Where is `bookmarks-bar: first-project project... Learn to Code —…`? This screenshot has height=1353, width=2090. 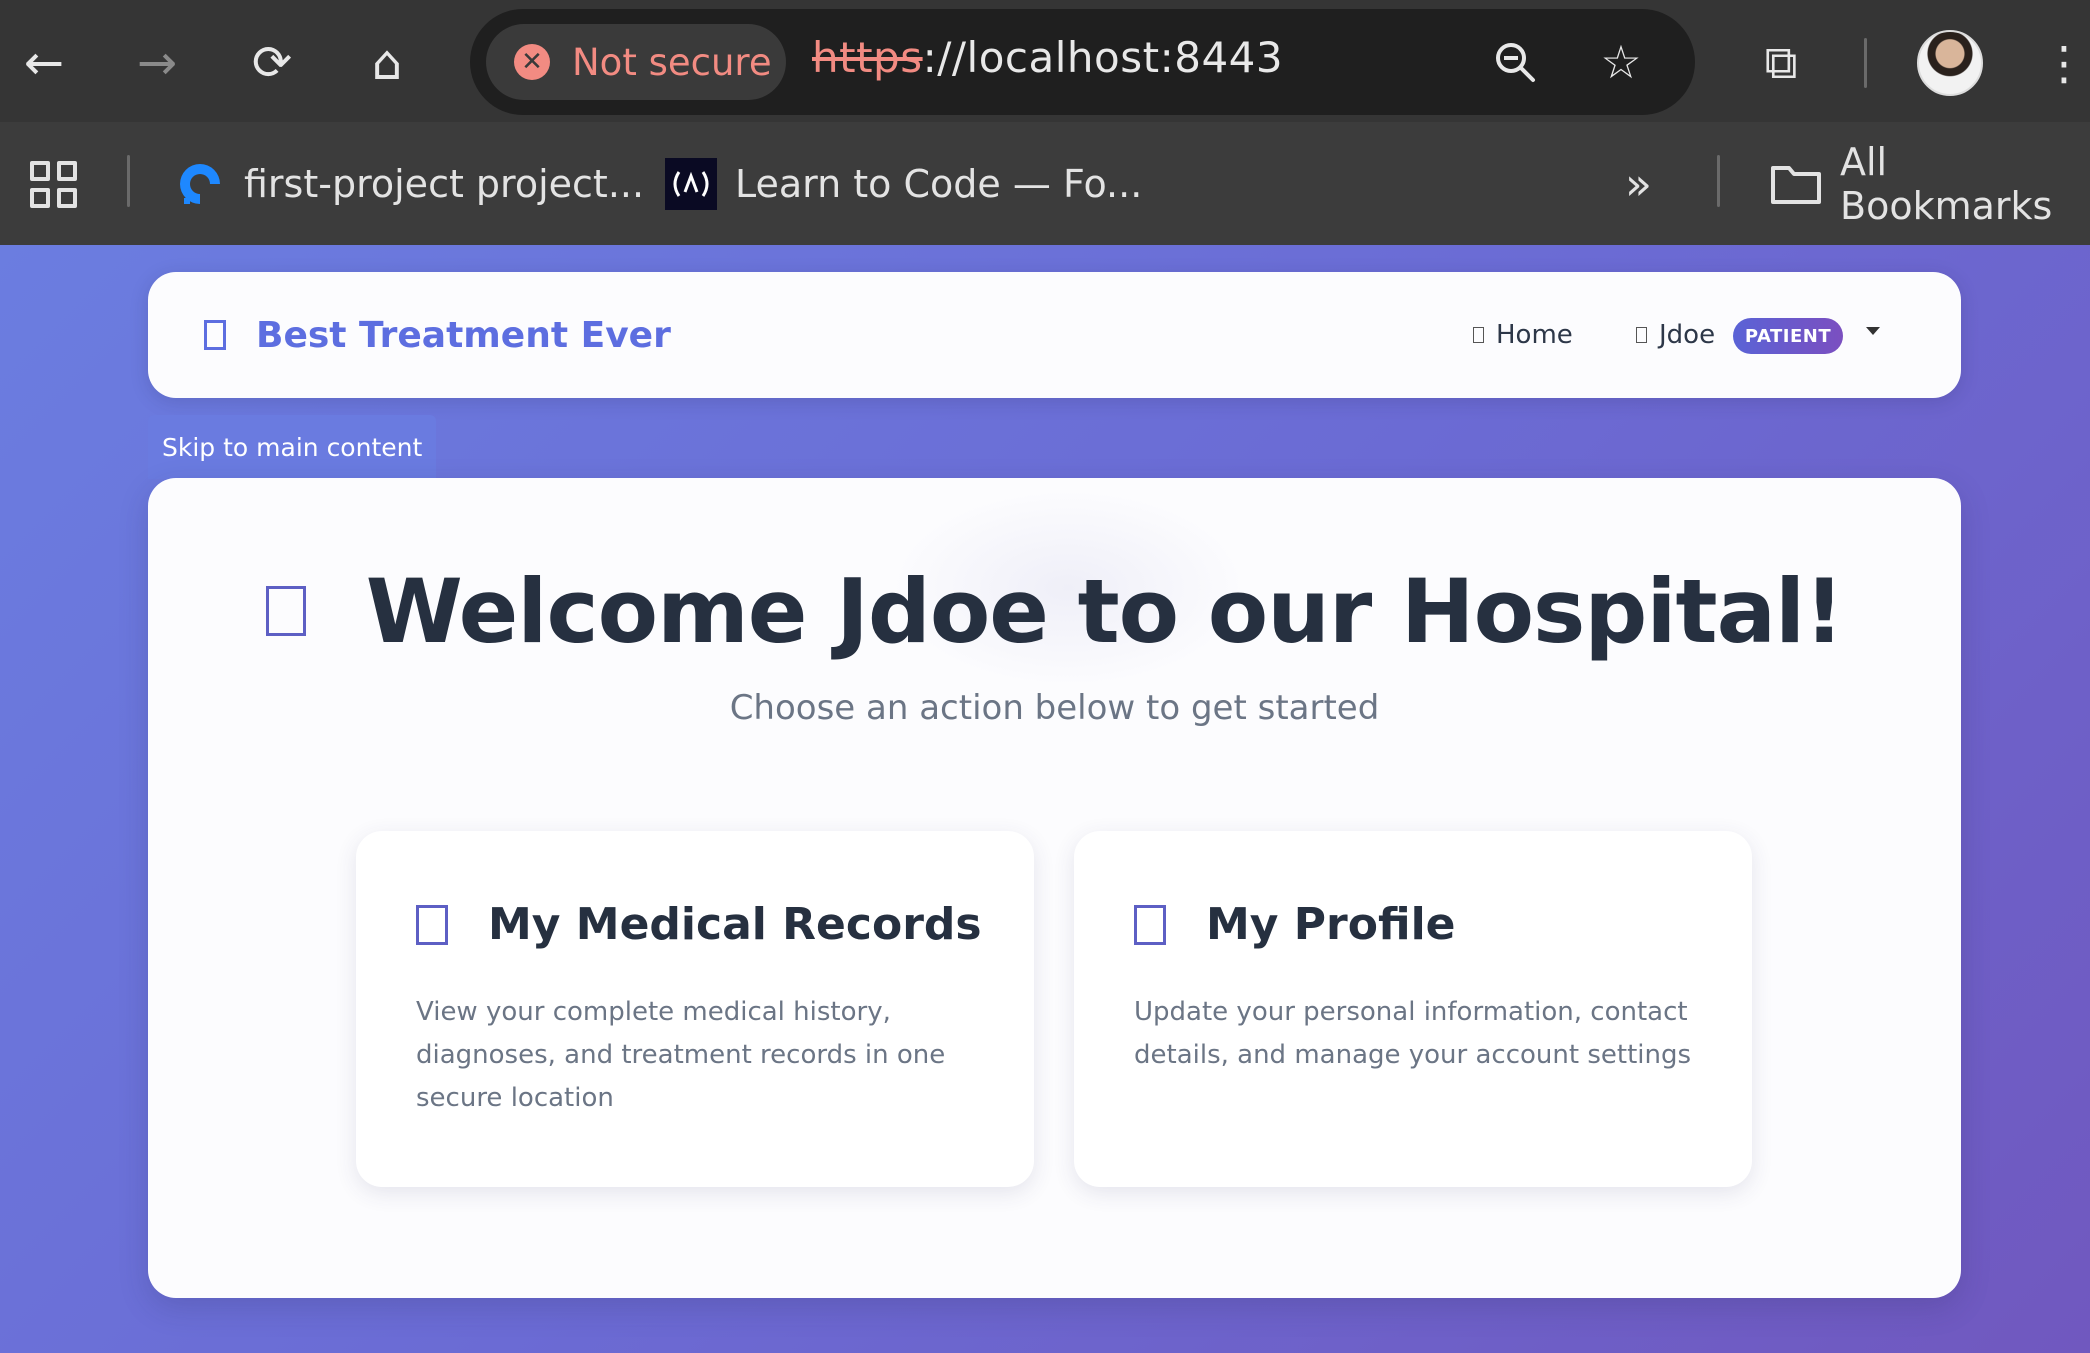
bookmarks-bar: first-project project... Learn to Code —… is located at coordinates (1045, 183).